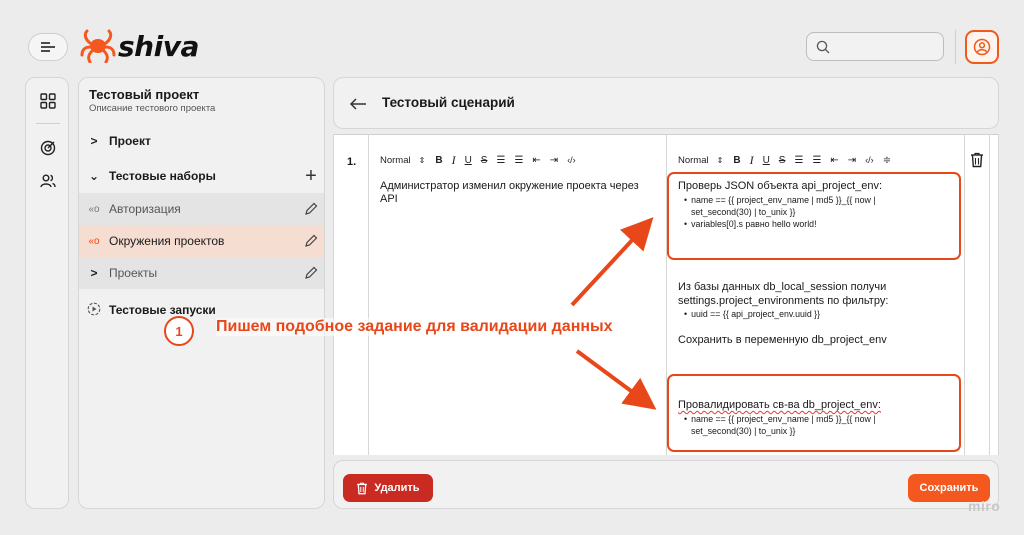  I want to click on tree-item-label: Проект, so click(130, 141).